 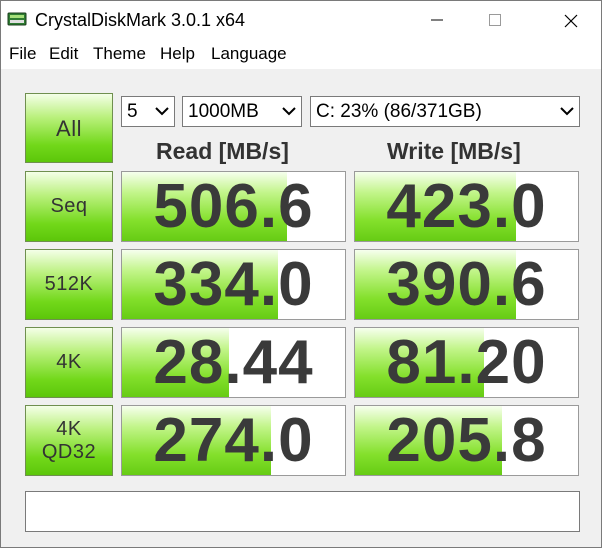 I want to click on menu-edit: Edit, so click(x=63, y=54).